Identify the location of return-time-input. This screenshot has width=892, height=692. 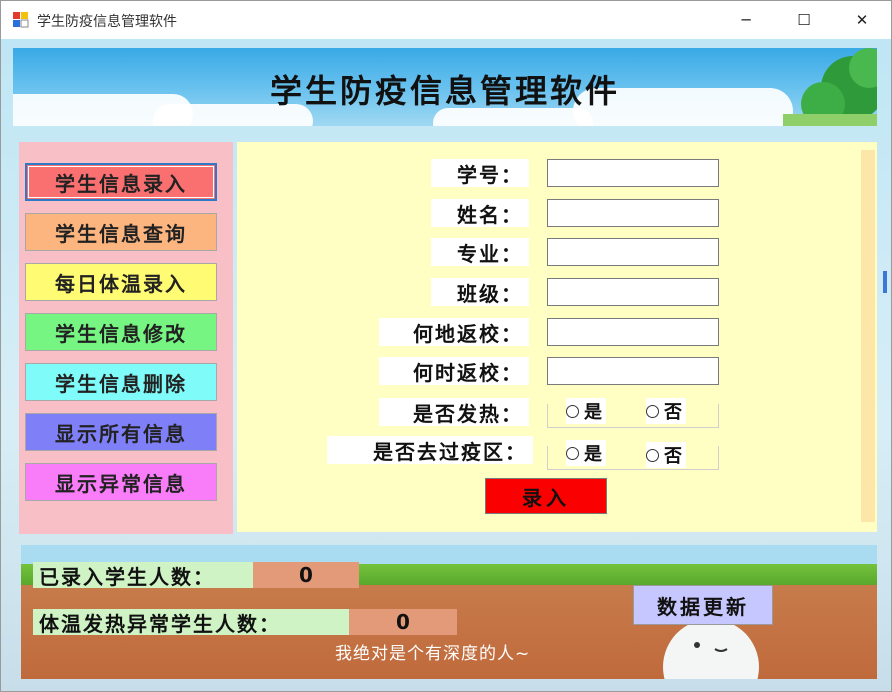
(633, 371).